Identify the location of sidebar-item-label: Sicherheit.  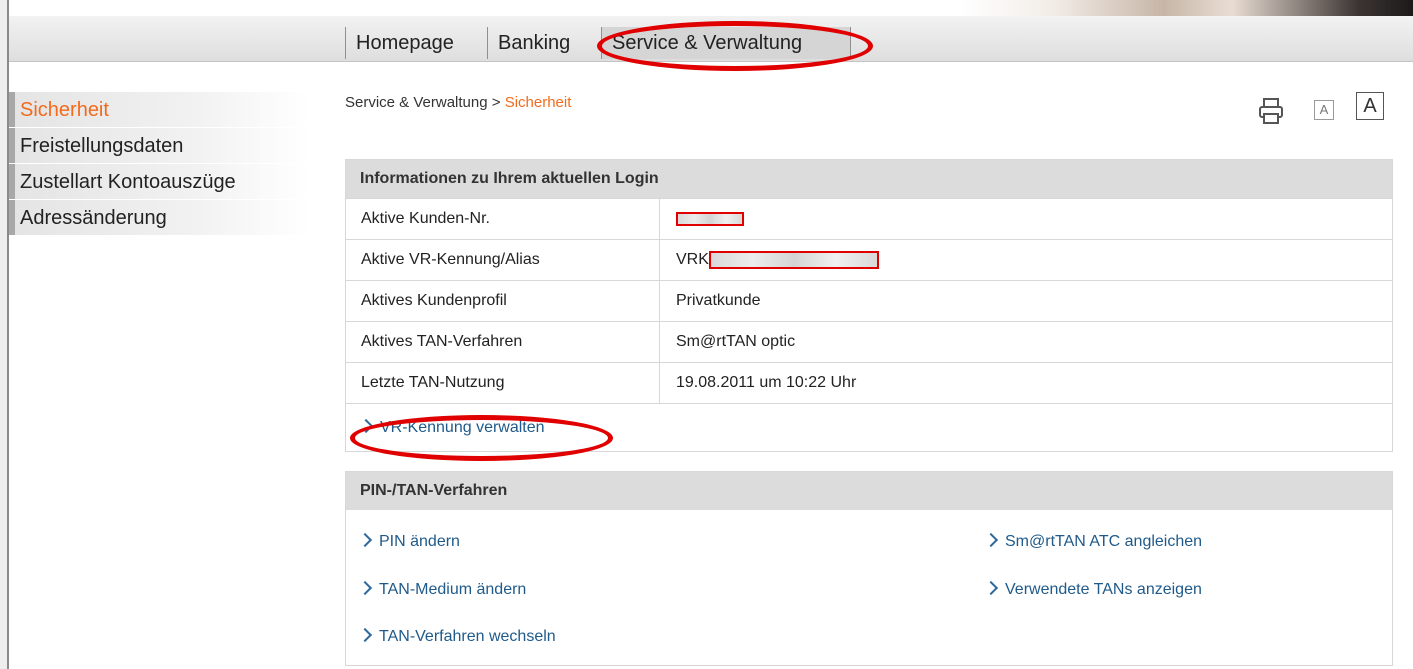
(64, 110).